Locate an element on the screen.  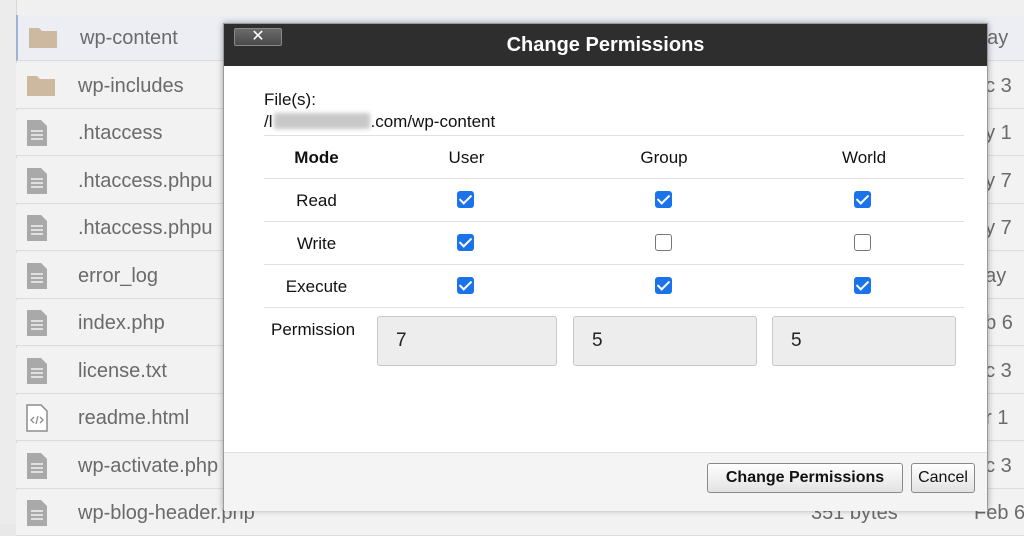
file-name: license.txt is located at coordinates (122, 370).